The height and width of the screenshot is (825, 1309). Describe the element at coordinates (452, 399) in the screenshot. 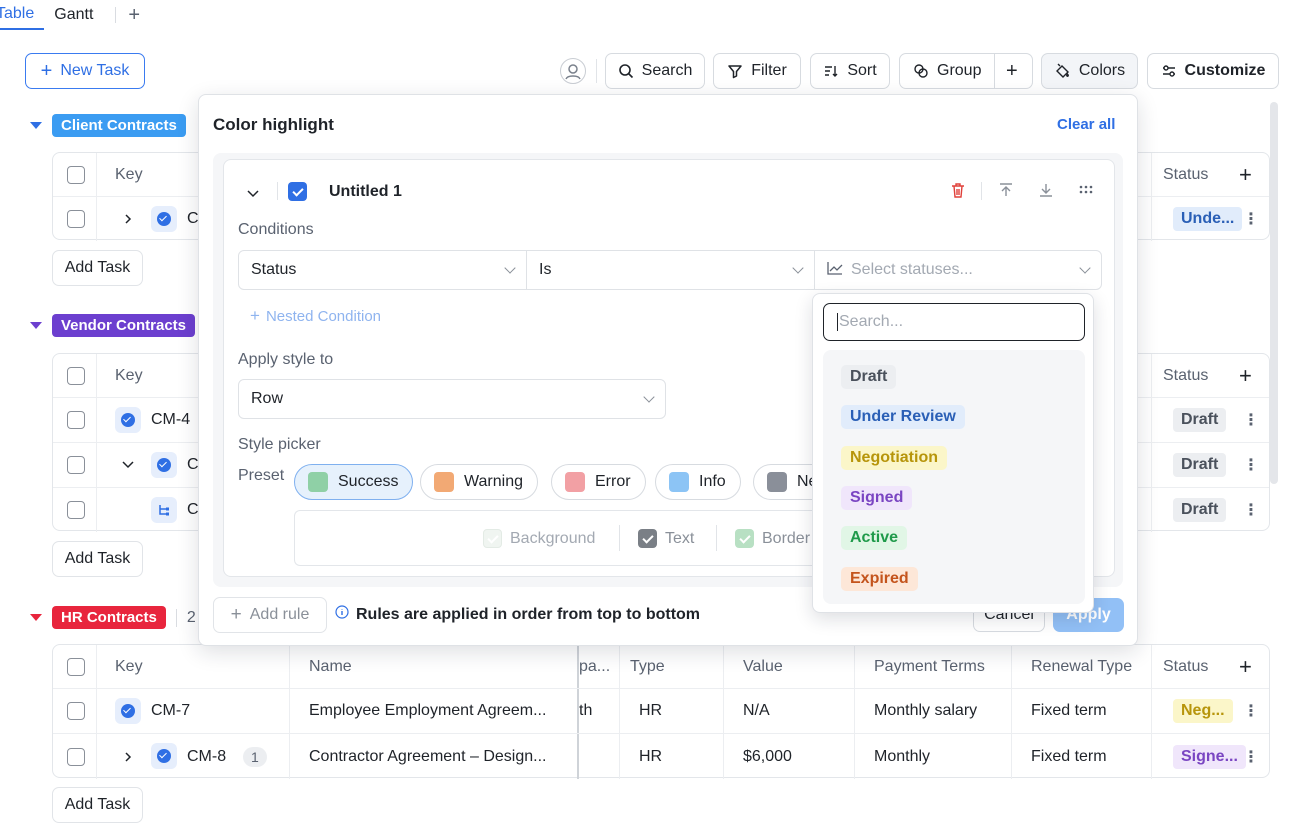

I see `apply-style-select: Row` at that location.